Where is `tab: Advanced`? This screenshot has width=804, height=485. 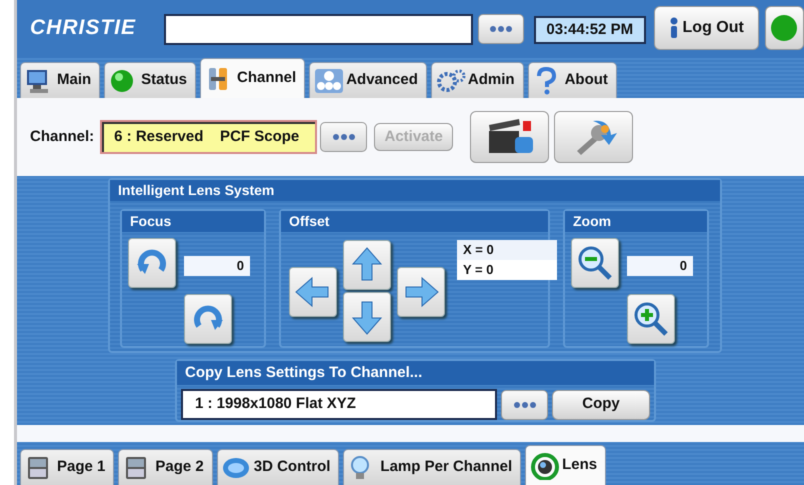 tab: Advanced is located at coordinates (368, 80).